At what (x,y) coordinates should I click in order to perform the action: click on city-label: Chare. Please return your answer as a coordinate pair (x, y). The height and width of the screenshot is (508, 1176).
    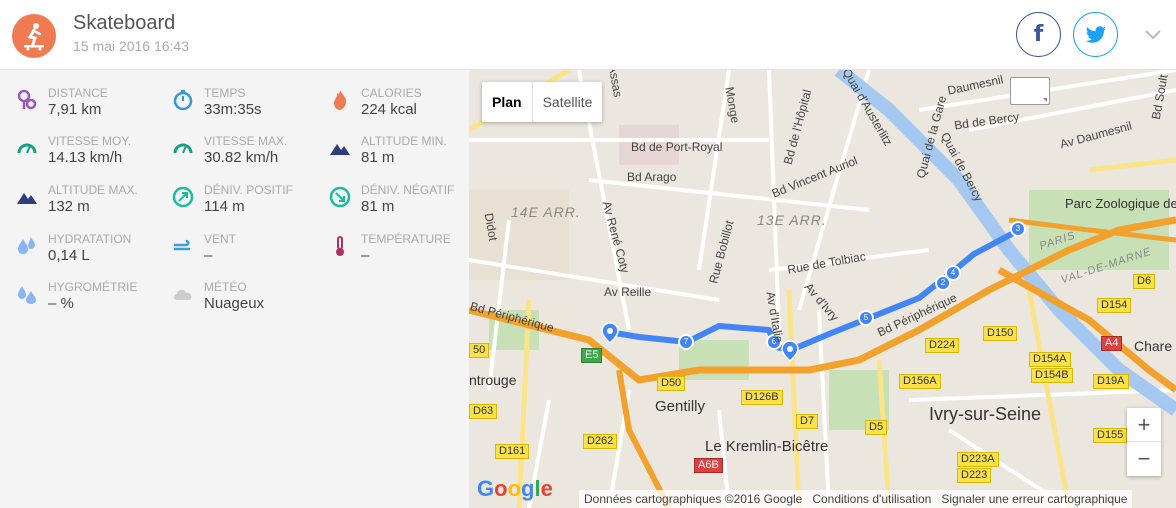
    Looking at the image, I should click on (1153, 346).